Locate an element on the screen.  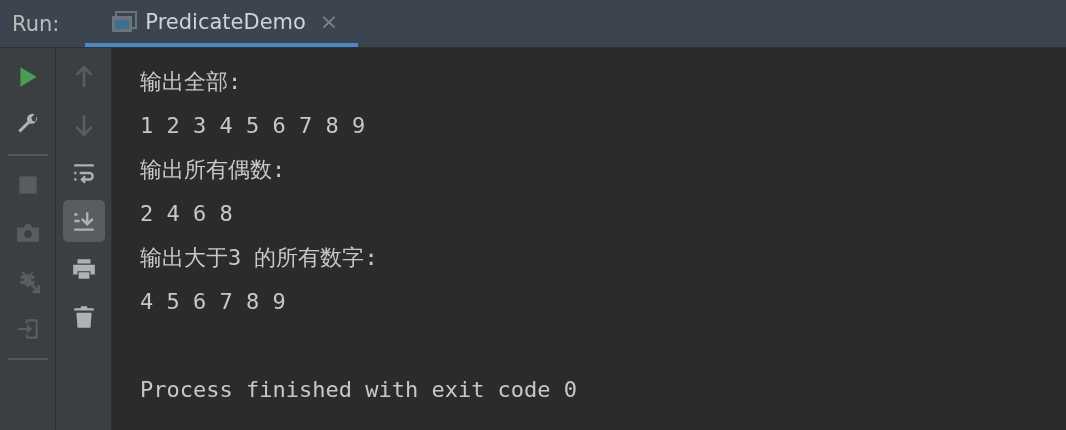
console-line: 输出全部: is located at coordinates (191, 82).